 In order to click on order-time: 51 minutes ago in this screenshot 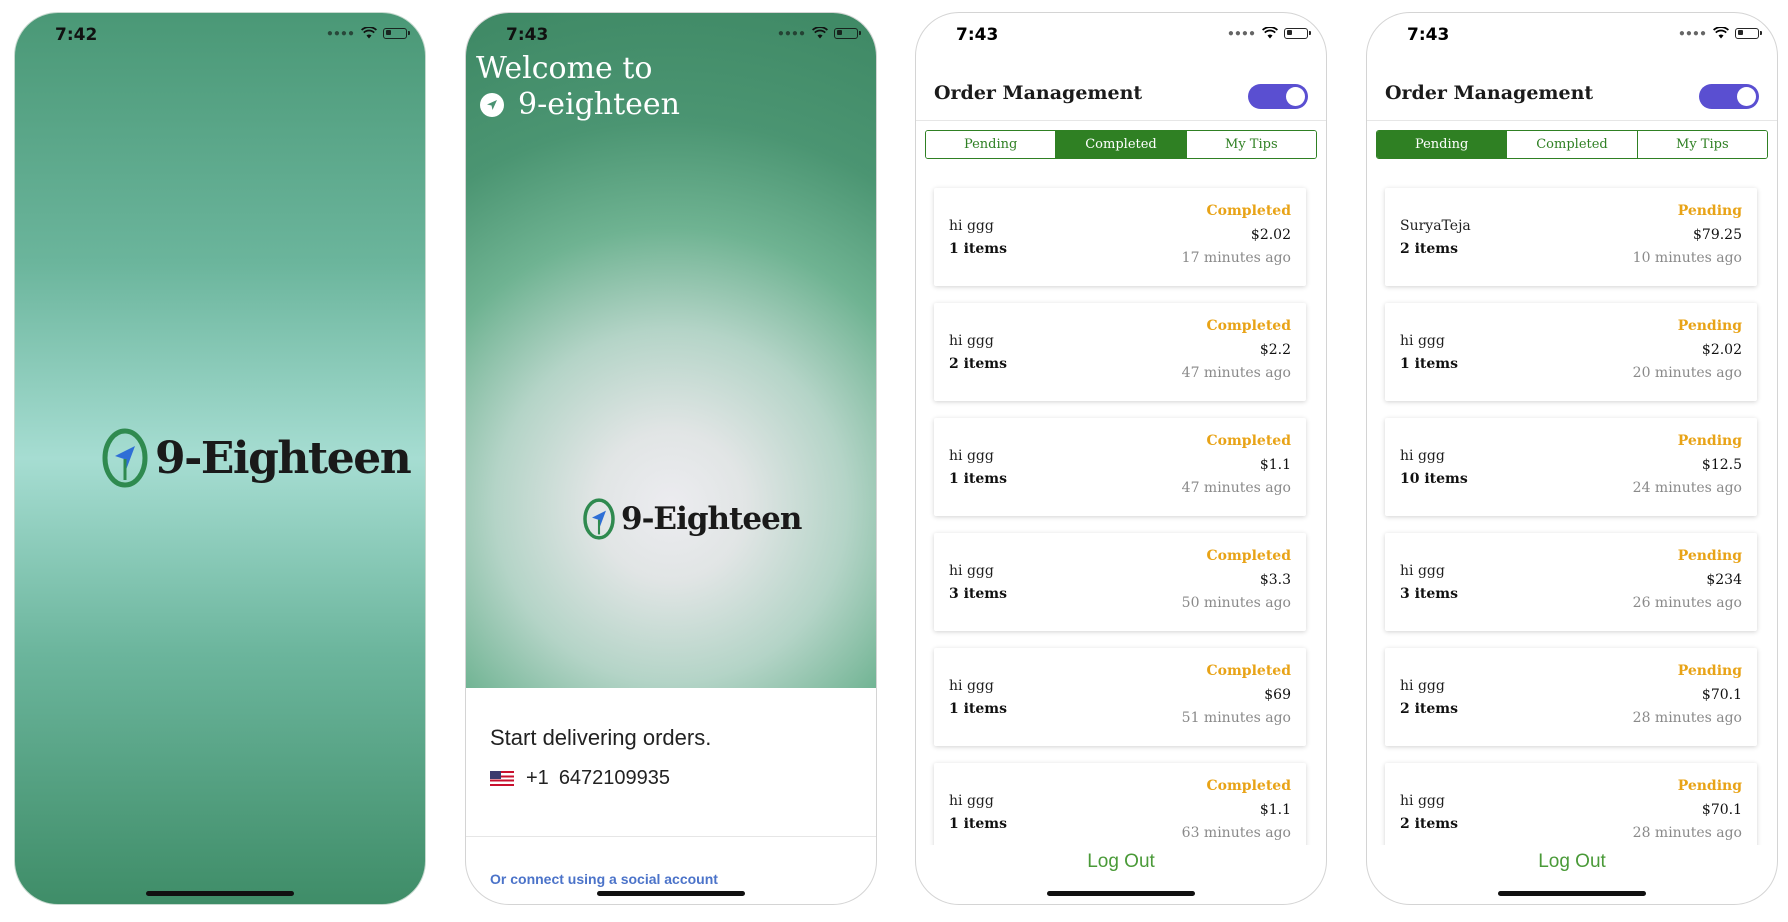, I will do `click(1236, 718)`.